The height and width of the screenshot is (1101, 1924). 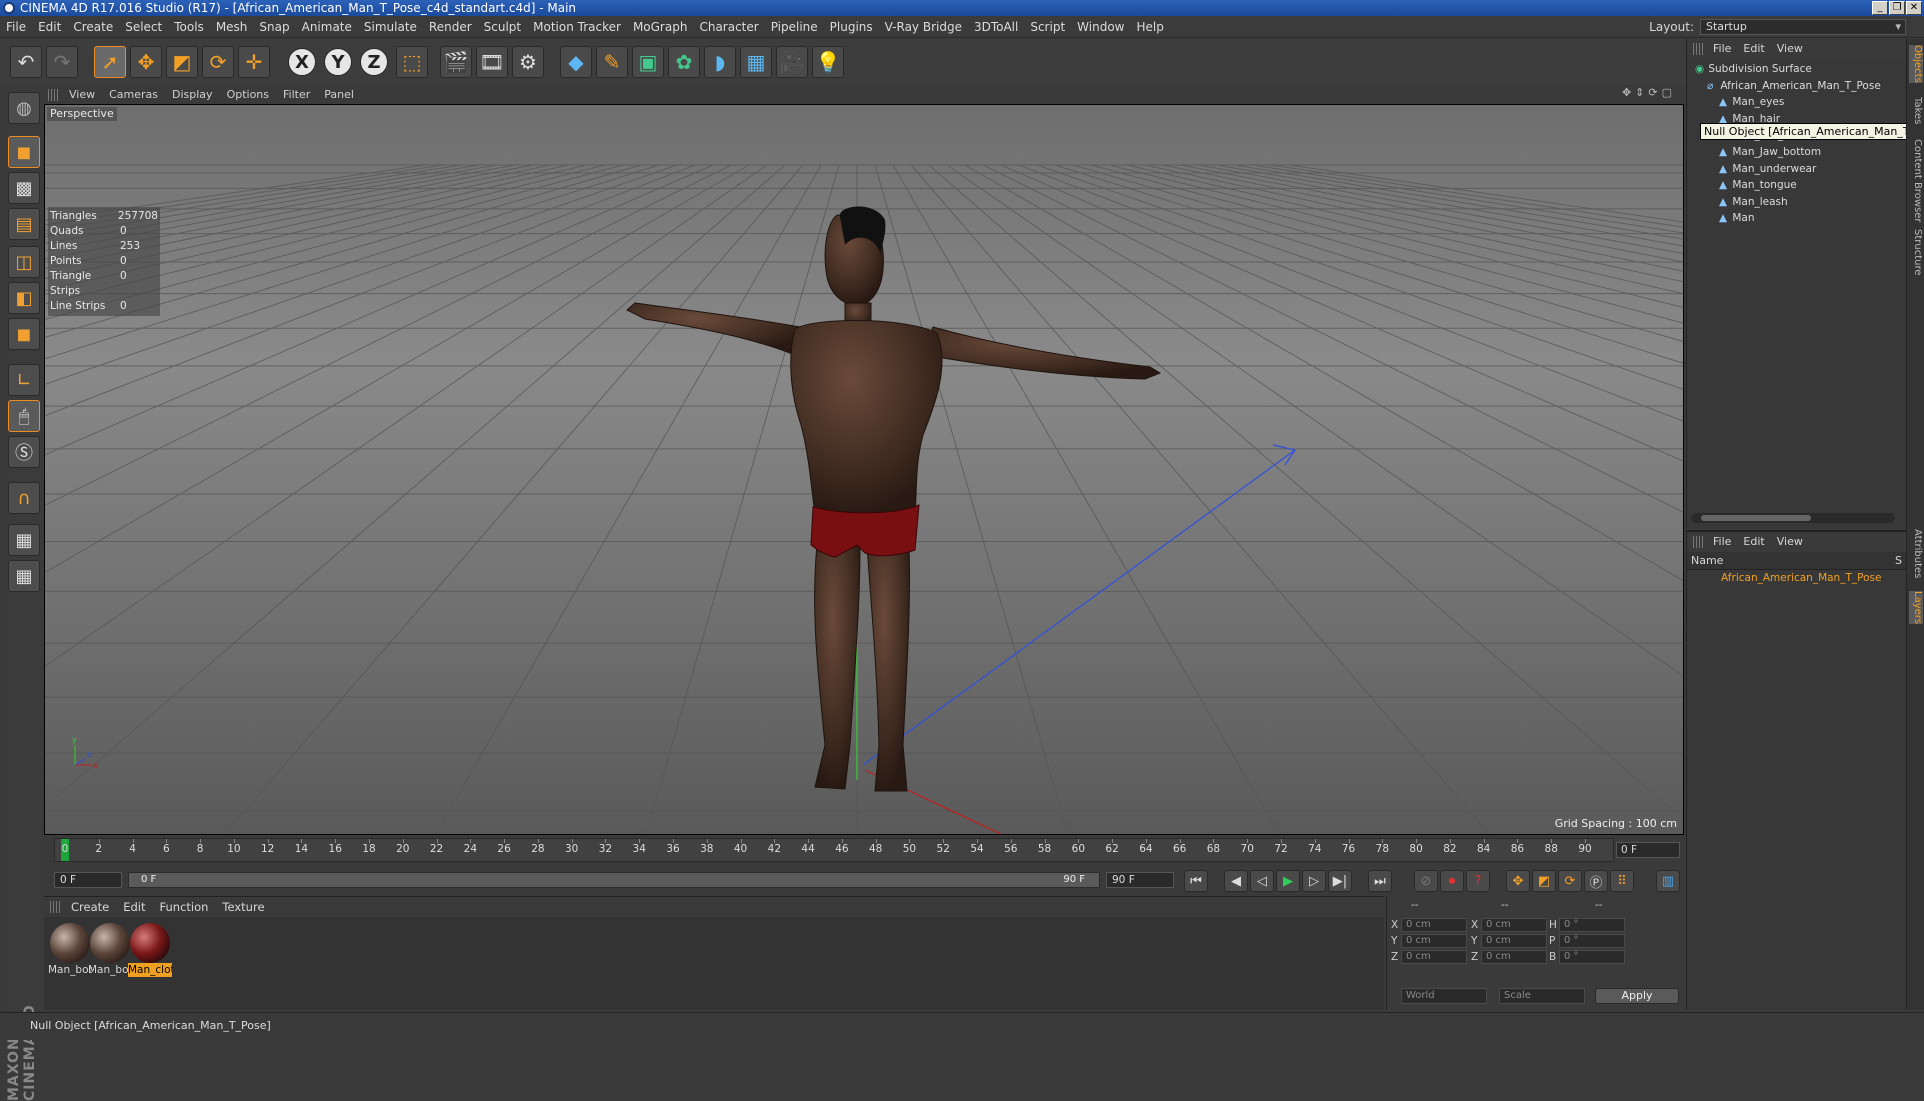 What do you see at coordinates (1880, 8) in the screenshot?
I see `minimize-button: _` at bounding box center [1880, 8].